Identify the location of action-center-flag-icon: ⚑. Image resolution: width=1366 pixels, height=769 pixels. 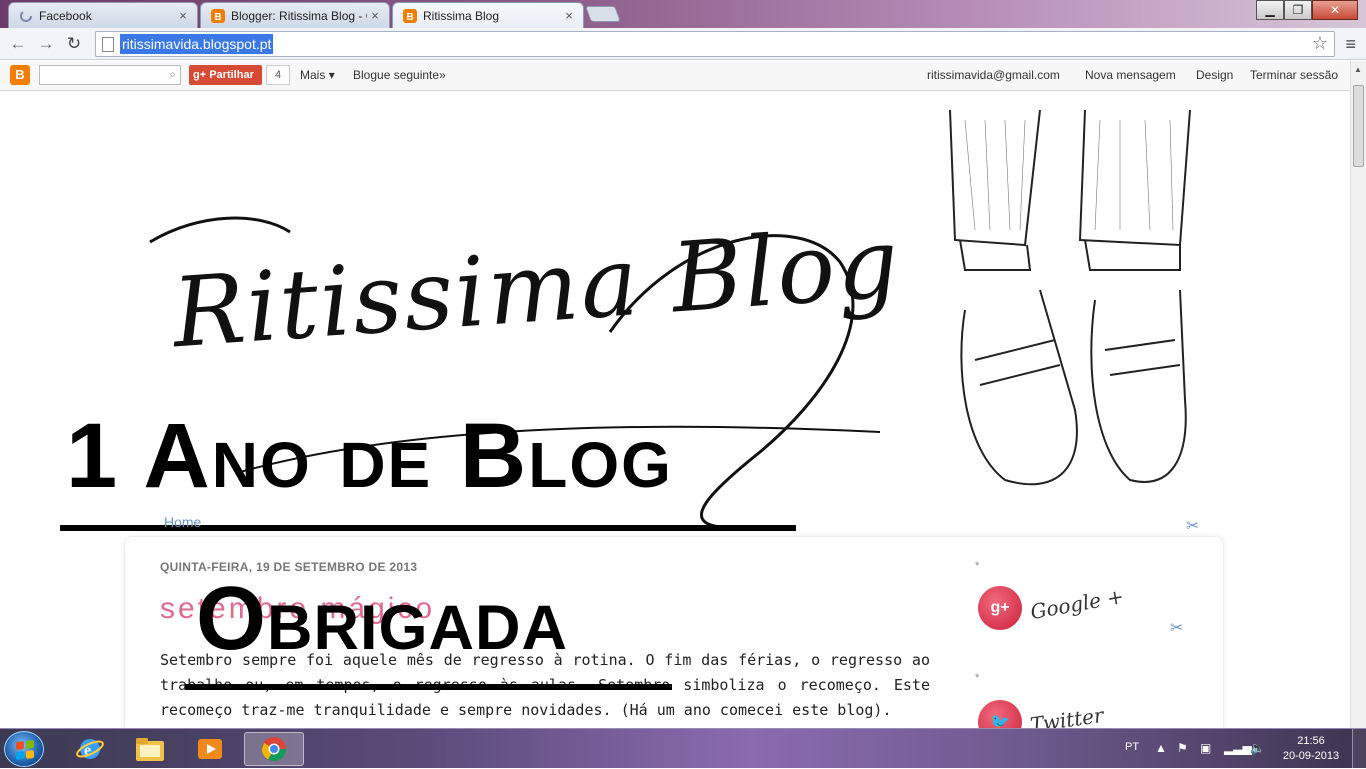
(1182, 748).